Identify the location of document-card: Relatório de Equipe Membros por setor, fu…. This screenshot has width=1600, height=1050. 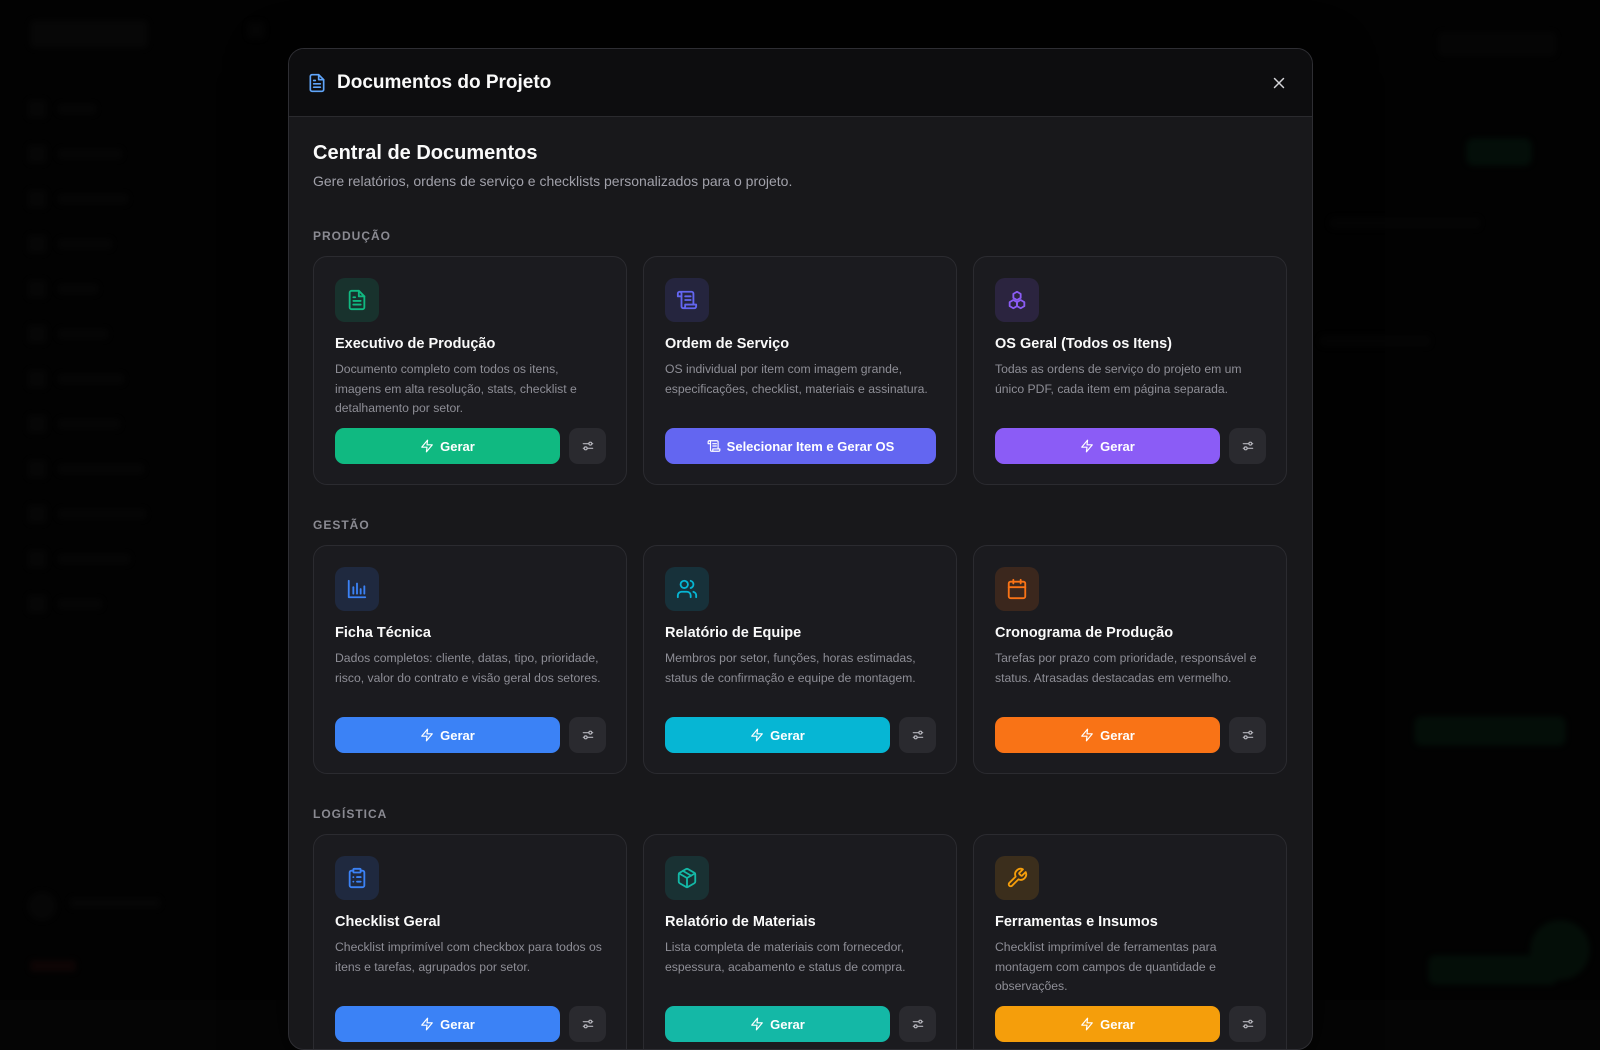
(800, 659).